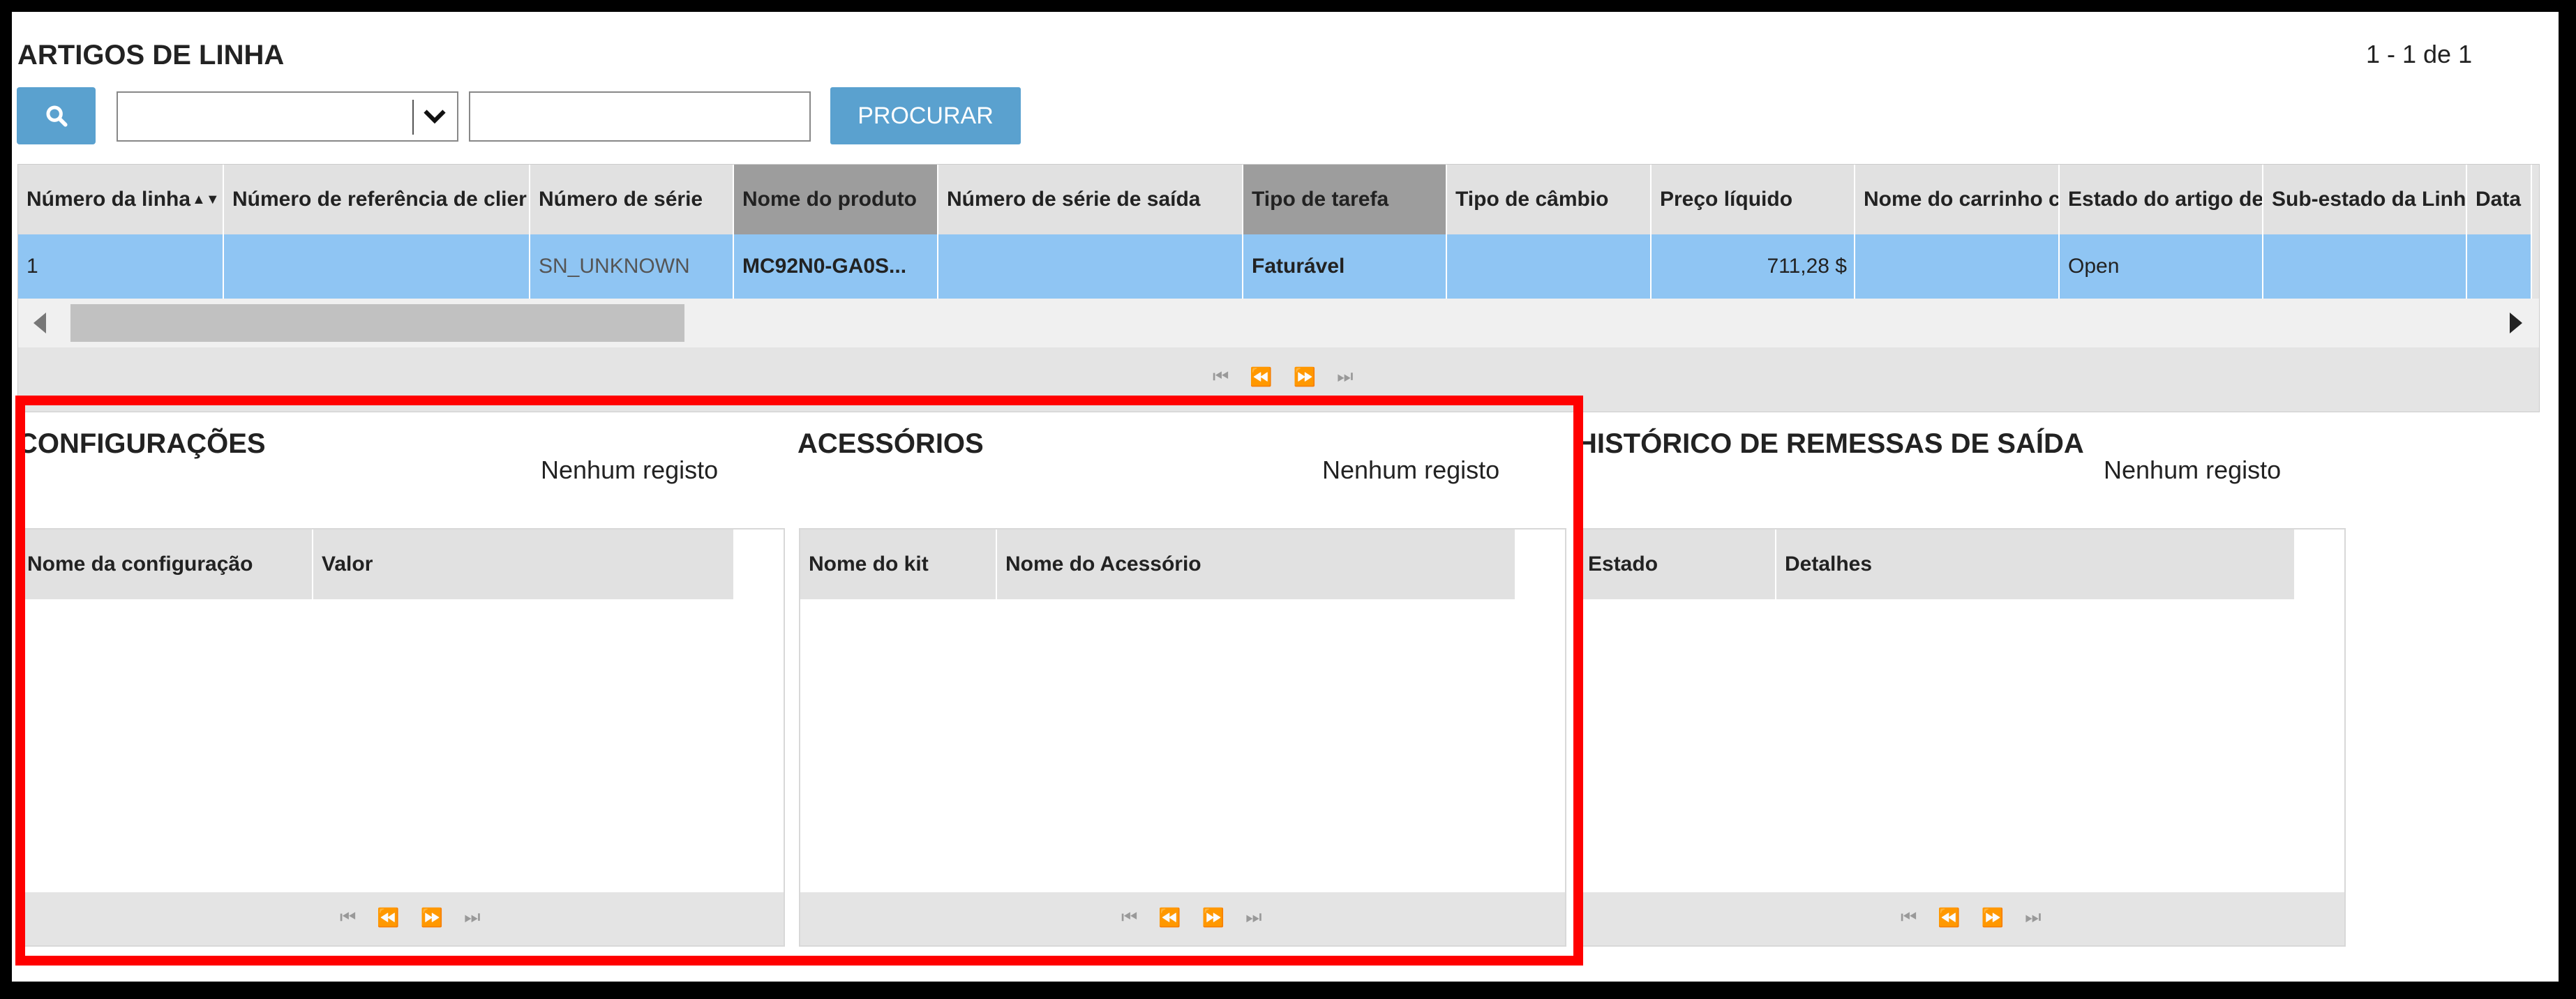 Image resolution: width=2576 pixels, height=999 pixels. What do you see at coordinates (1549, 199) in the screenshot?
I see `col-tipo-cambio: Tipo de câmbio` at bounding box center [1549, 199].